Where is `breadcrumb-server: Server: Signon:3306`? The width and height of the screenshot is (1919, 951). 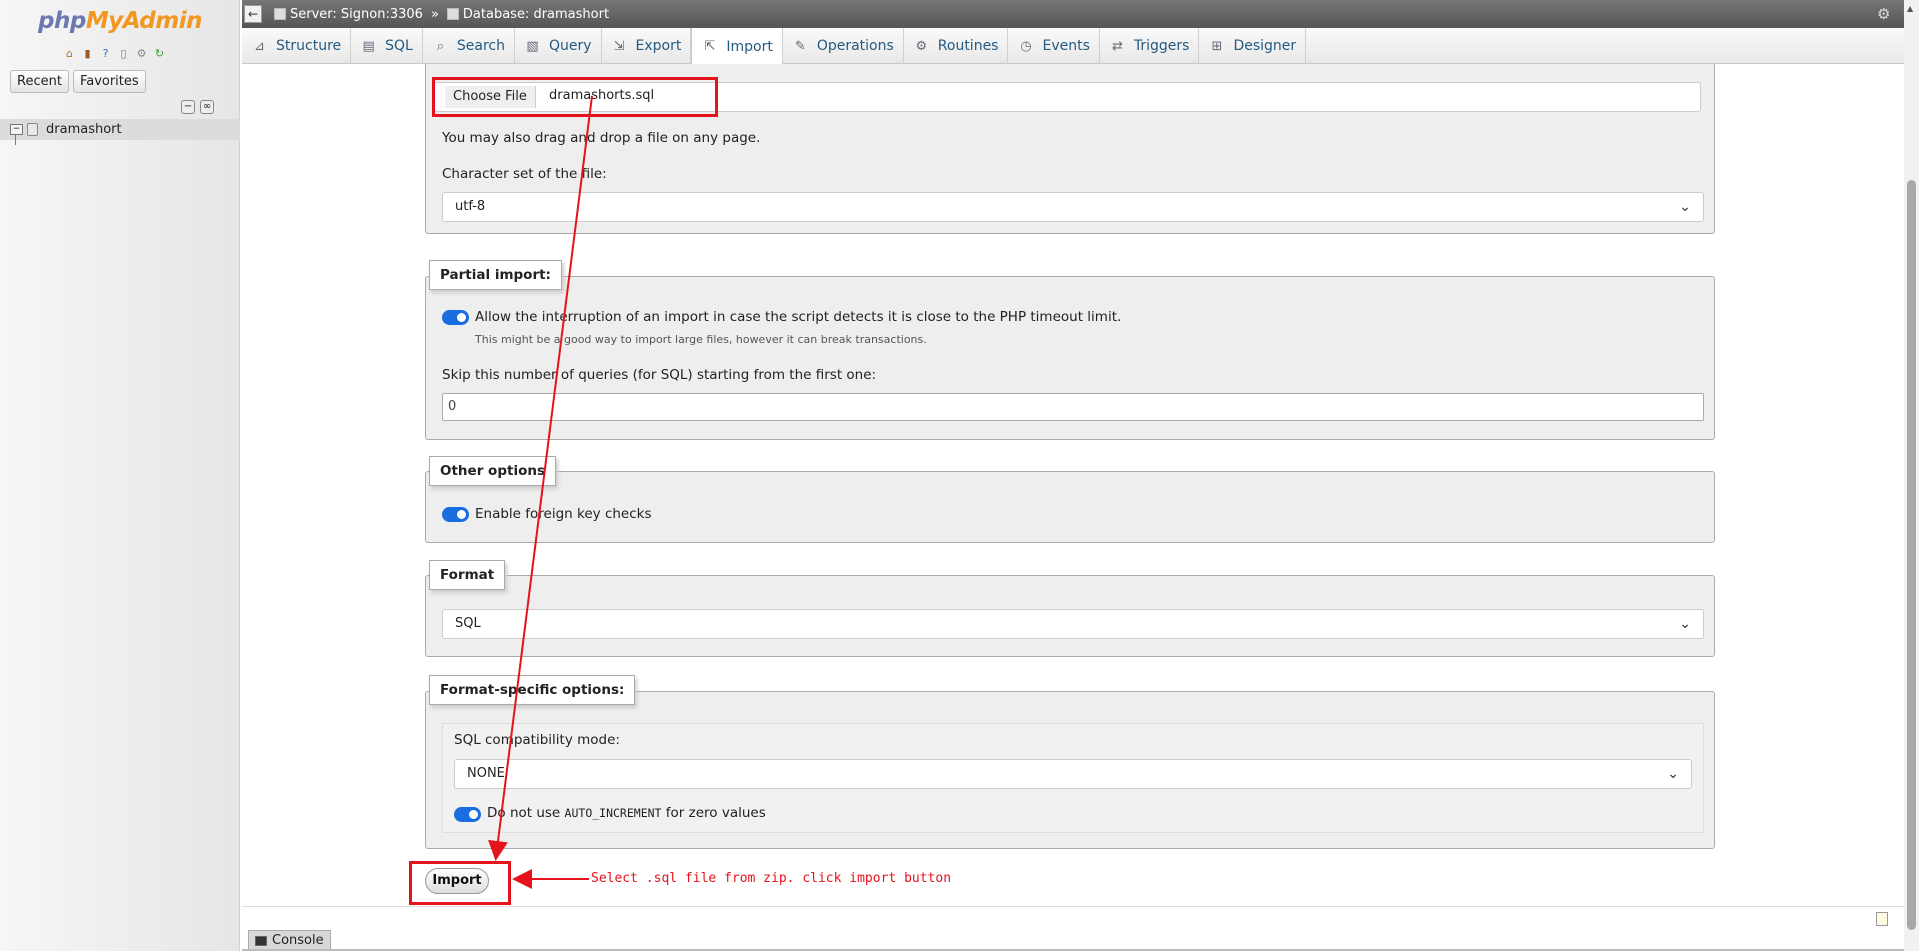
breadcrumb-server: Server: Signon:3306 is located at coordinates (348, 14).